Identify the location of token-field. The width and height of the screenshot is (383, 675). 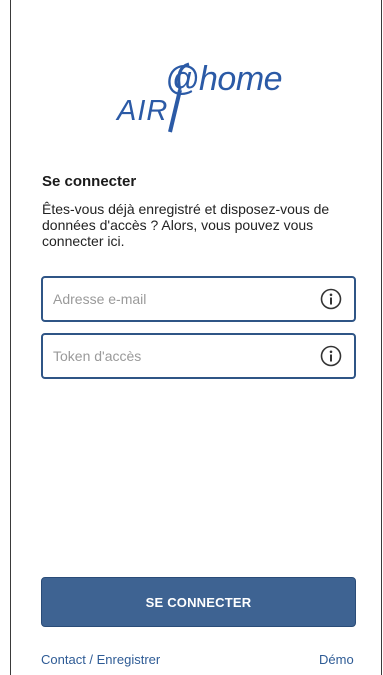
(198, 356).